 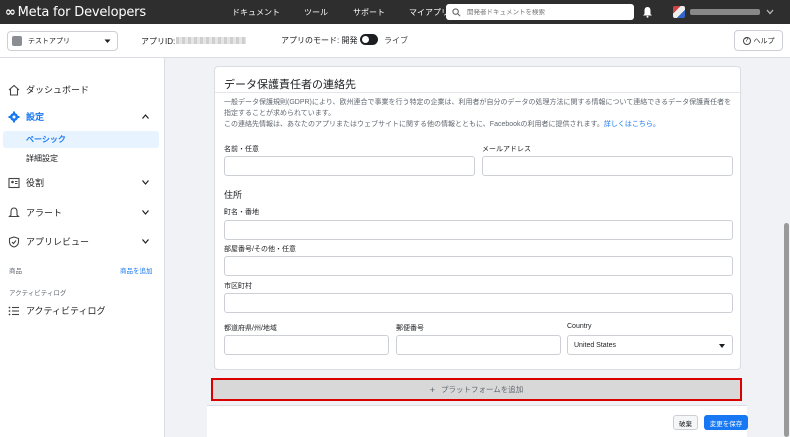 I want to click on meta-logo: ∞ Meta for Developers, so click(x=75, y=12).